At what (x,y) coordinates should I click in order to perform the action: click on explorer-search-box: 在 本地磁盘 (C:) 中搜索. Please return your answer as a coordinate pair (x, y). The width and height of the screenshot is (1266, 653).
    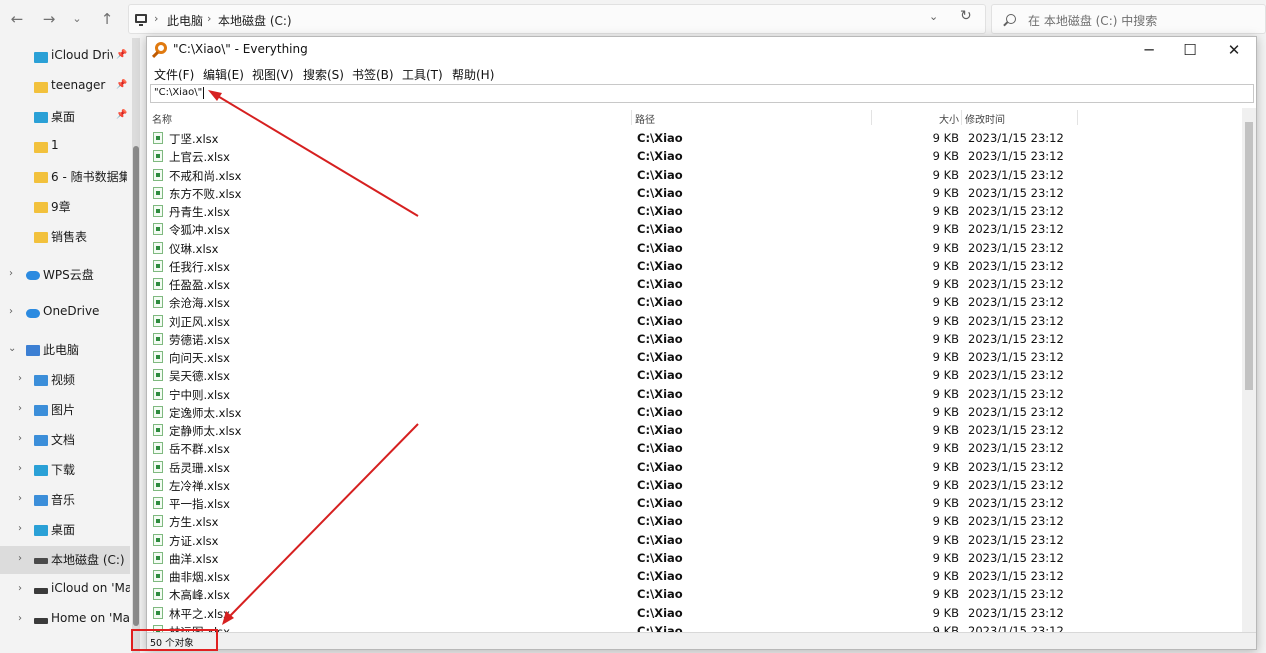
    Looking at the image, I should click on (1128, 19).